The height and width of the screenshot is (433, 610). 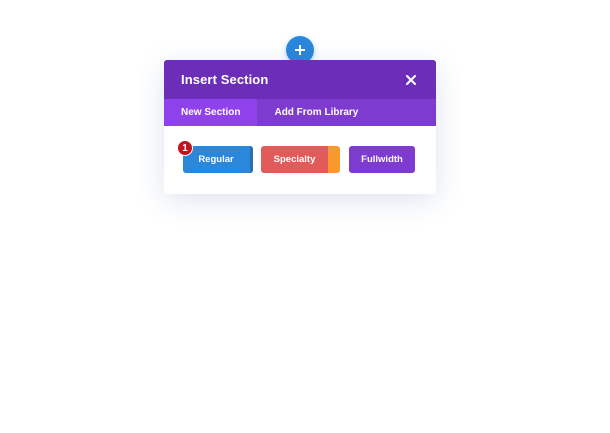 What do you see at coordinates (334, 159) in the screenshot?
I see `specialty-sidebar-accent` at bounding box center [334, 159].